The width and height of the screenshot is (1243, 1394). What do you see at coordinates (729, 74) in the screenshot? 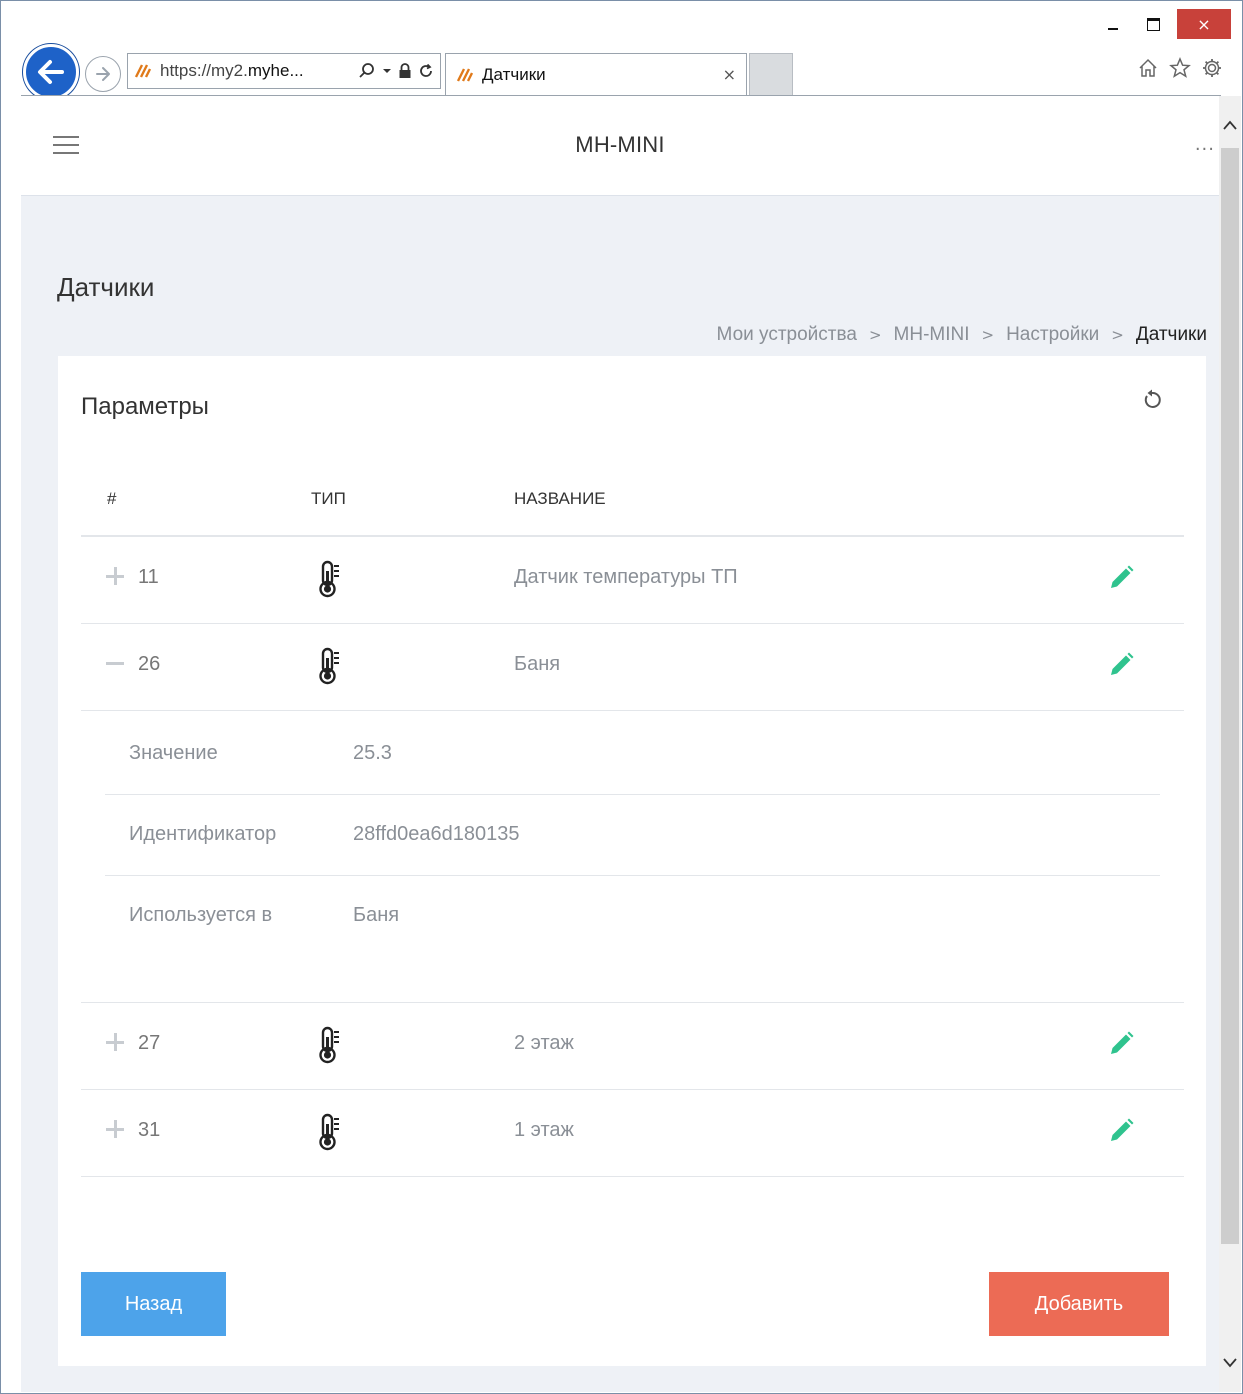
I see `tab-close-button: ×` at bounding box center [729, 74].